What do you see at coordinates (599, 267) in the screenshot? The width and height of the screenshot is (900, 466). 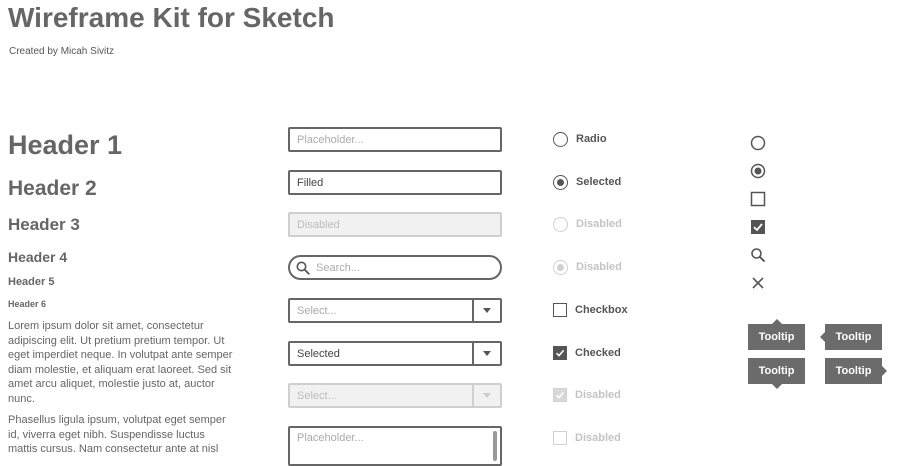 I see `radio-selected-disabled-label: Disabled` at bounding box center [599, 267].